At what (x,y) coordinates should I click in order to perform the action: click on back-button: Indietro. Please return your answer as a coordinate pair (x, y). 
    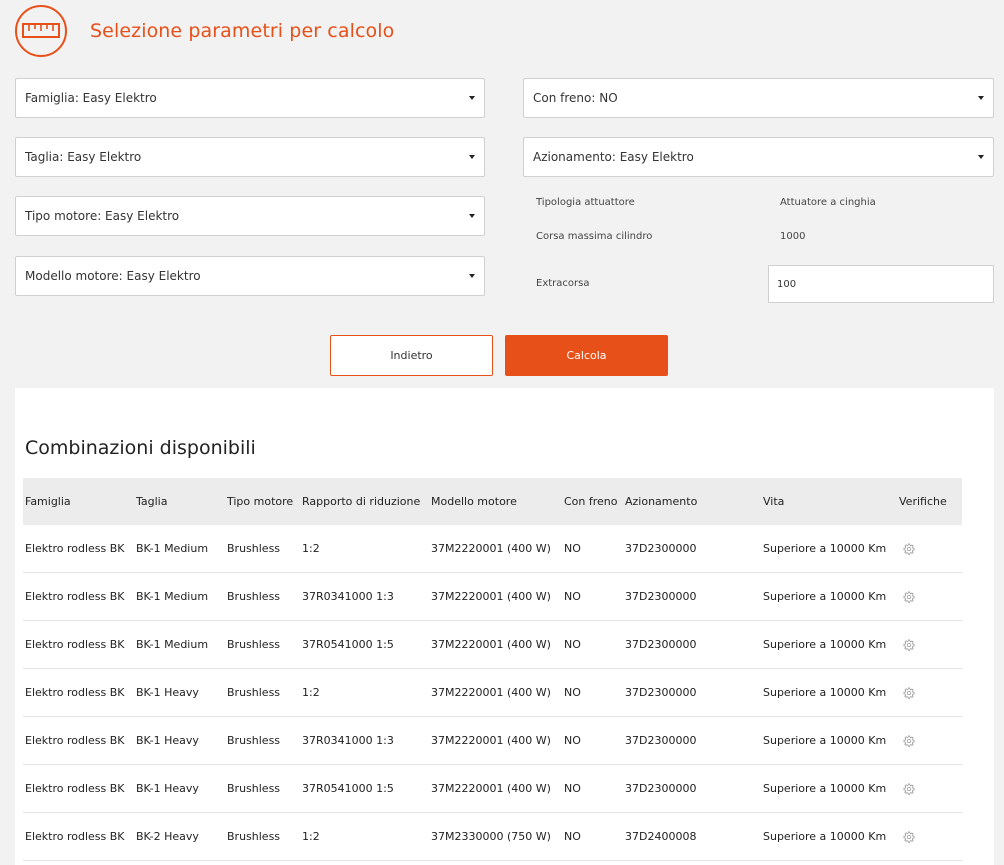
    Looking at the image, I should click on (411, 355).